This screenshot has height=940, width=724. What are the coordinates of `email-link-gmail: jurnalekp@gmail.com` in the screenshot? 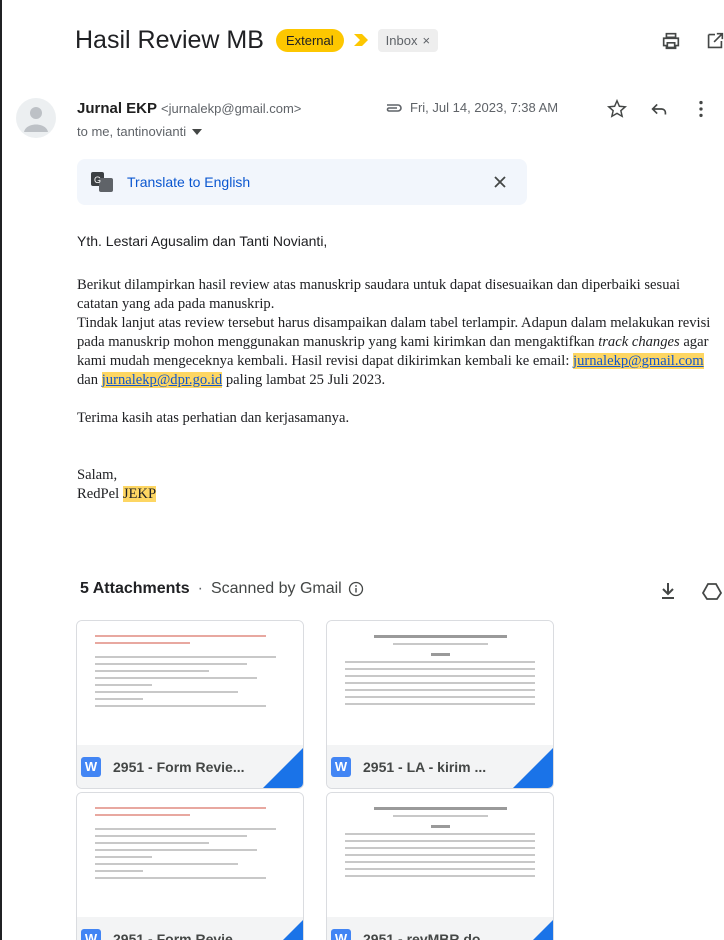 It's located at (638, 361).